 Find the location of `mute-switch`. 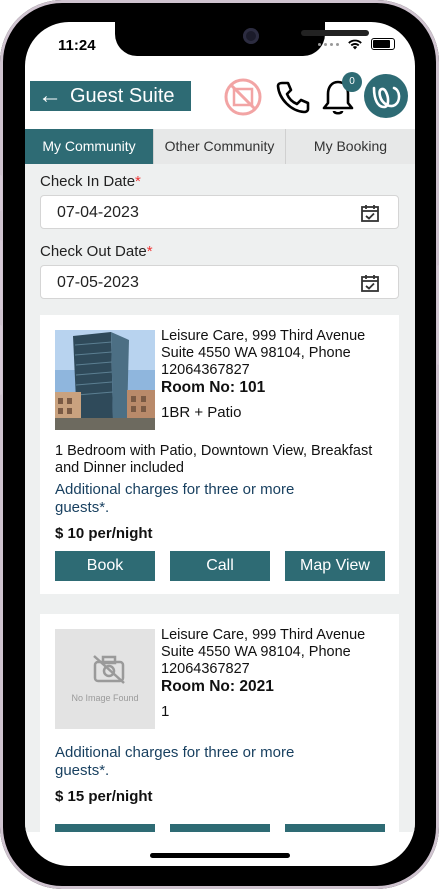

mute-switch is located at coordinates (1, 193).